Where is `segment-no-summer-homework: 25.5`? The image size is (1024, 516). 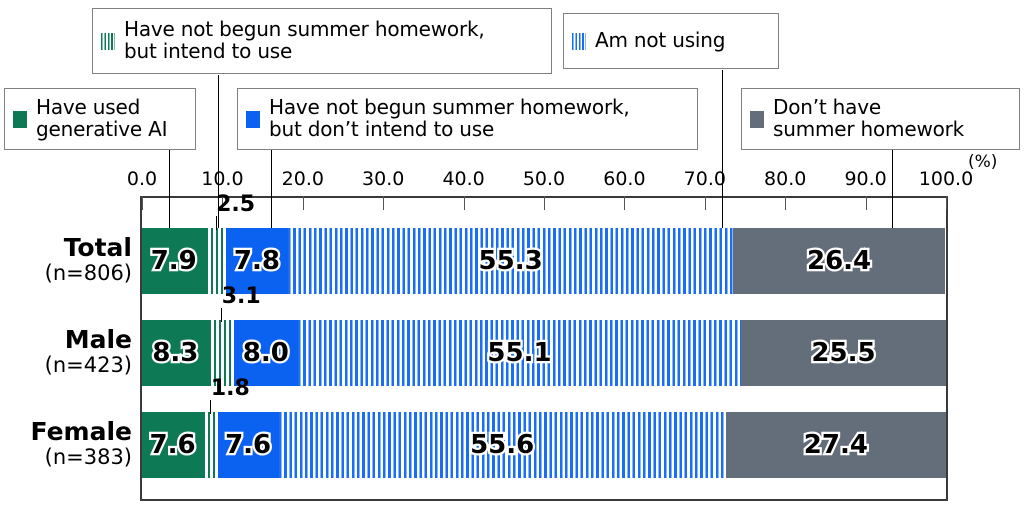 segment-no-summer-homework: 25.5 is located at coordinates (843, 353).